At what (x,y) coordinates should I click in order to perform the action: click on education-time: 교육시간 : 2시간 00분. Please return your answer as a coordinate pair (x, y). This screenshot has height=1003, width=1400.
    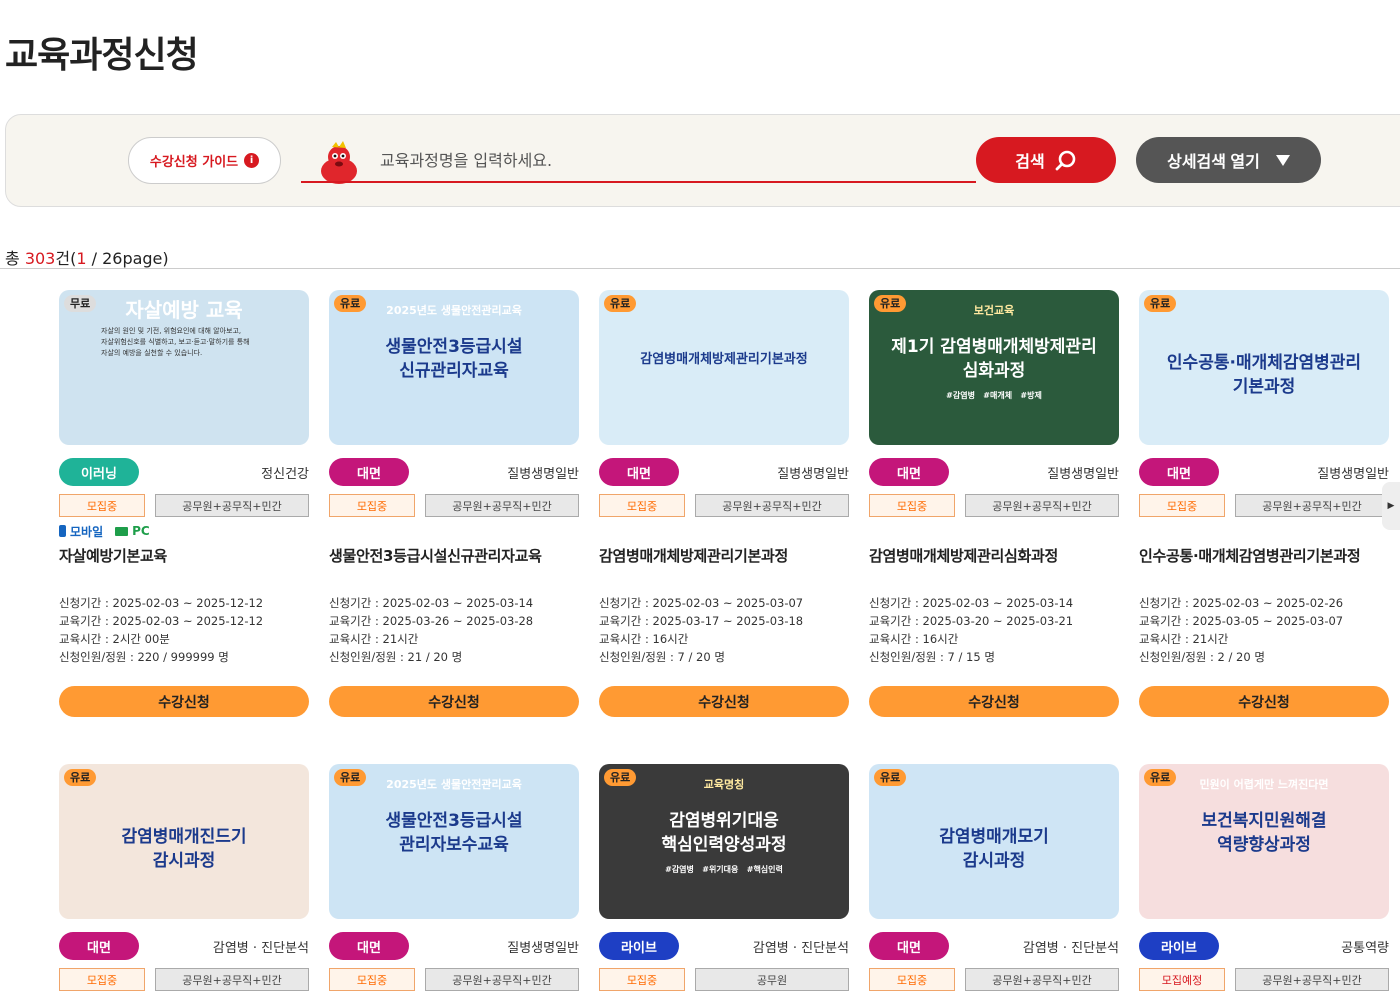
    Looking at the image, I should click on (184, 639).